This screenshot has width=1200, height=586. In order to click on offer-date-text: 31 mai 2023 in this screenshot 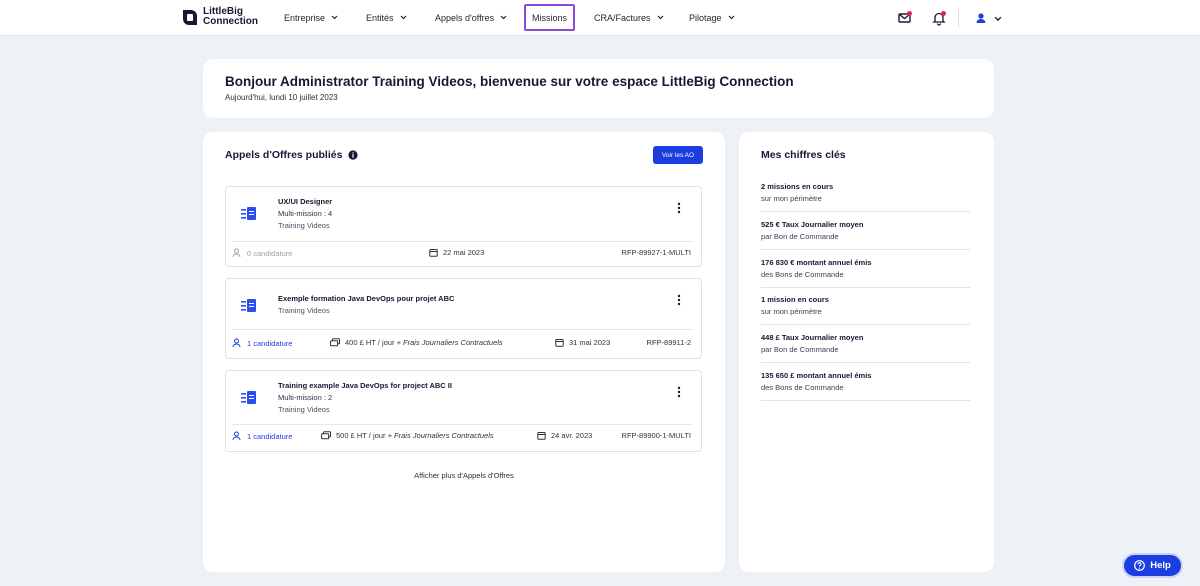, I will do `click(590, 342)`.